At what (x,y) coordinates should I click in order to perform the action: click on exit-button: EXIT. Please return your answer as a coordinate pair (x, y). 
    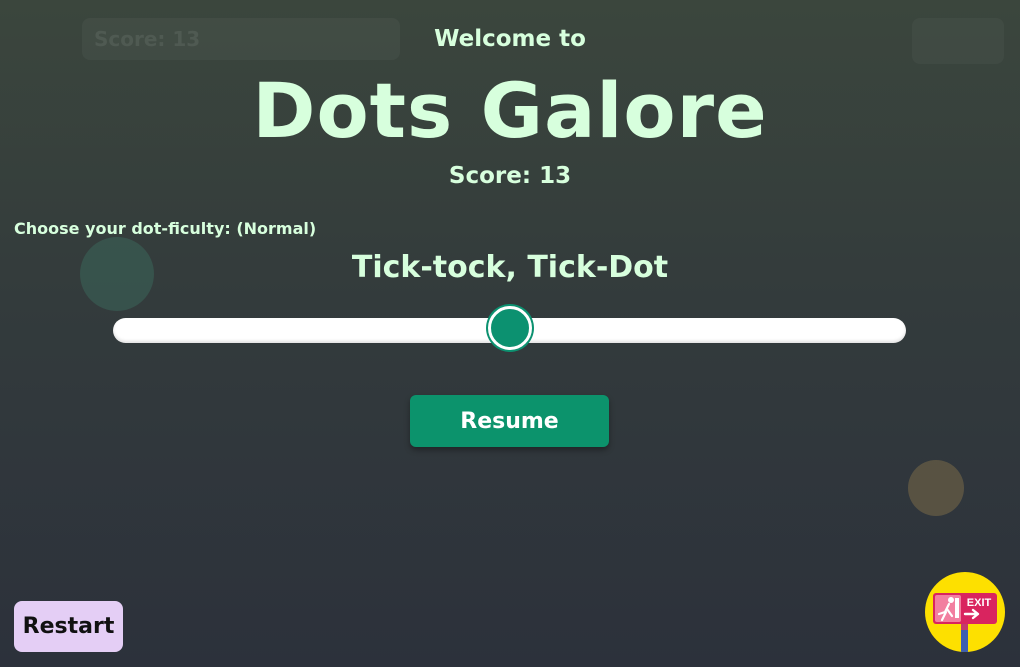
    Looking at the image, I should click on (965, 612).